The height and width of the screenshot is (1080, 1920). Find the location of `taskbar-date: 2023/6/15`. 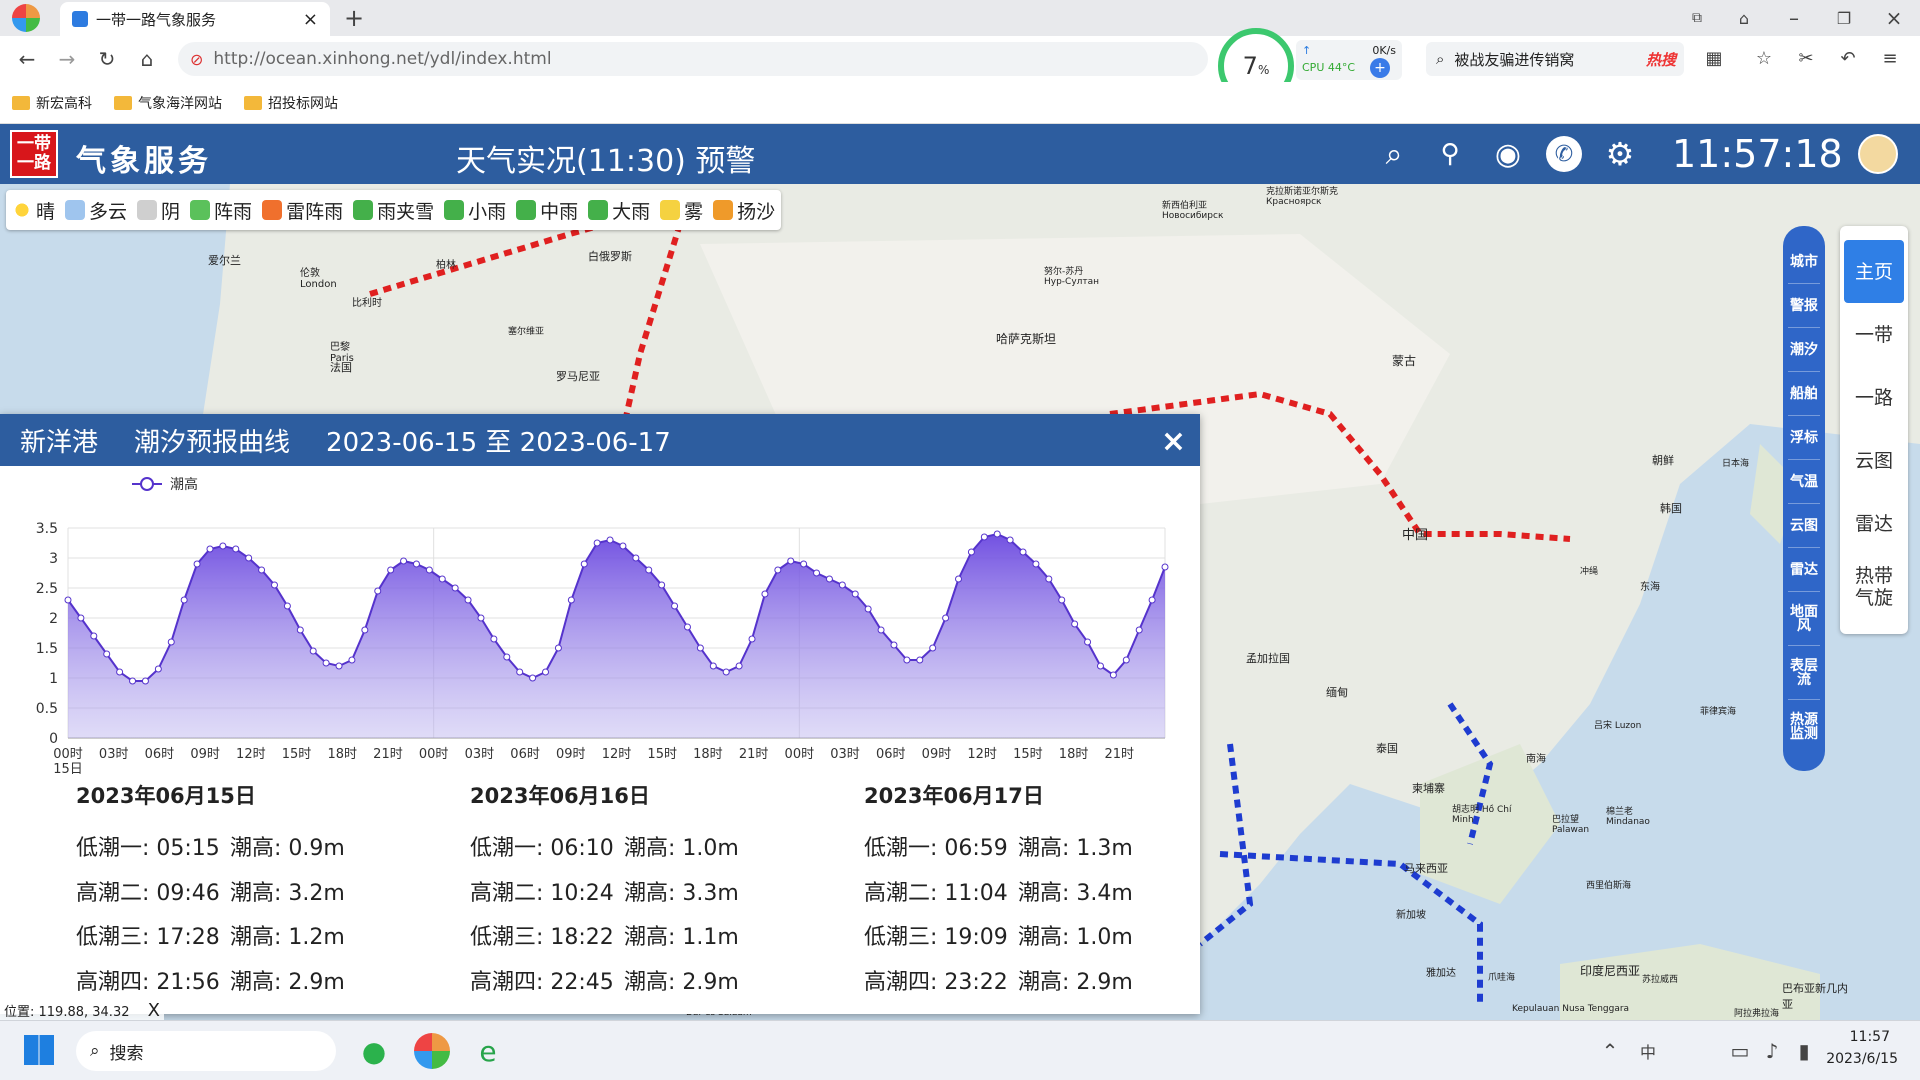

taskbar-date: 2023/6/15 is located at coordinates (1858, 1059).